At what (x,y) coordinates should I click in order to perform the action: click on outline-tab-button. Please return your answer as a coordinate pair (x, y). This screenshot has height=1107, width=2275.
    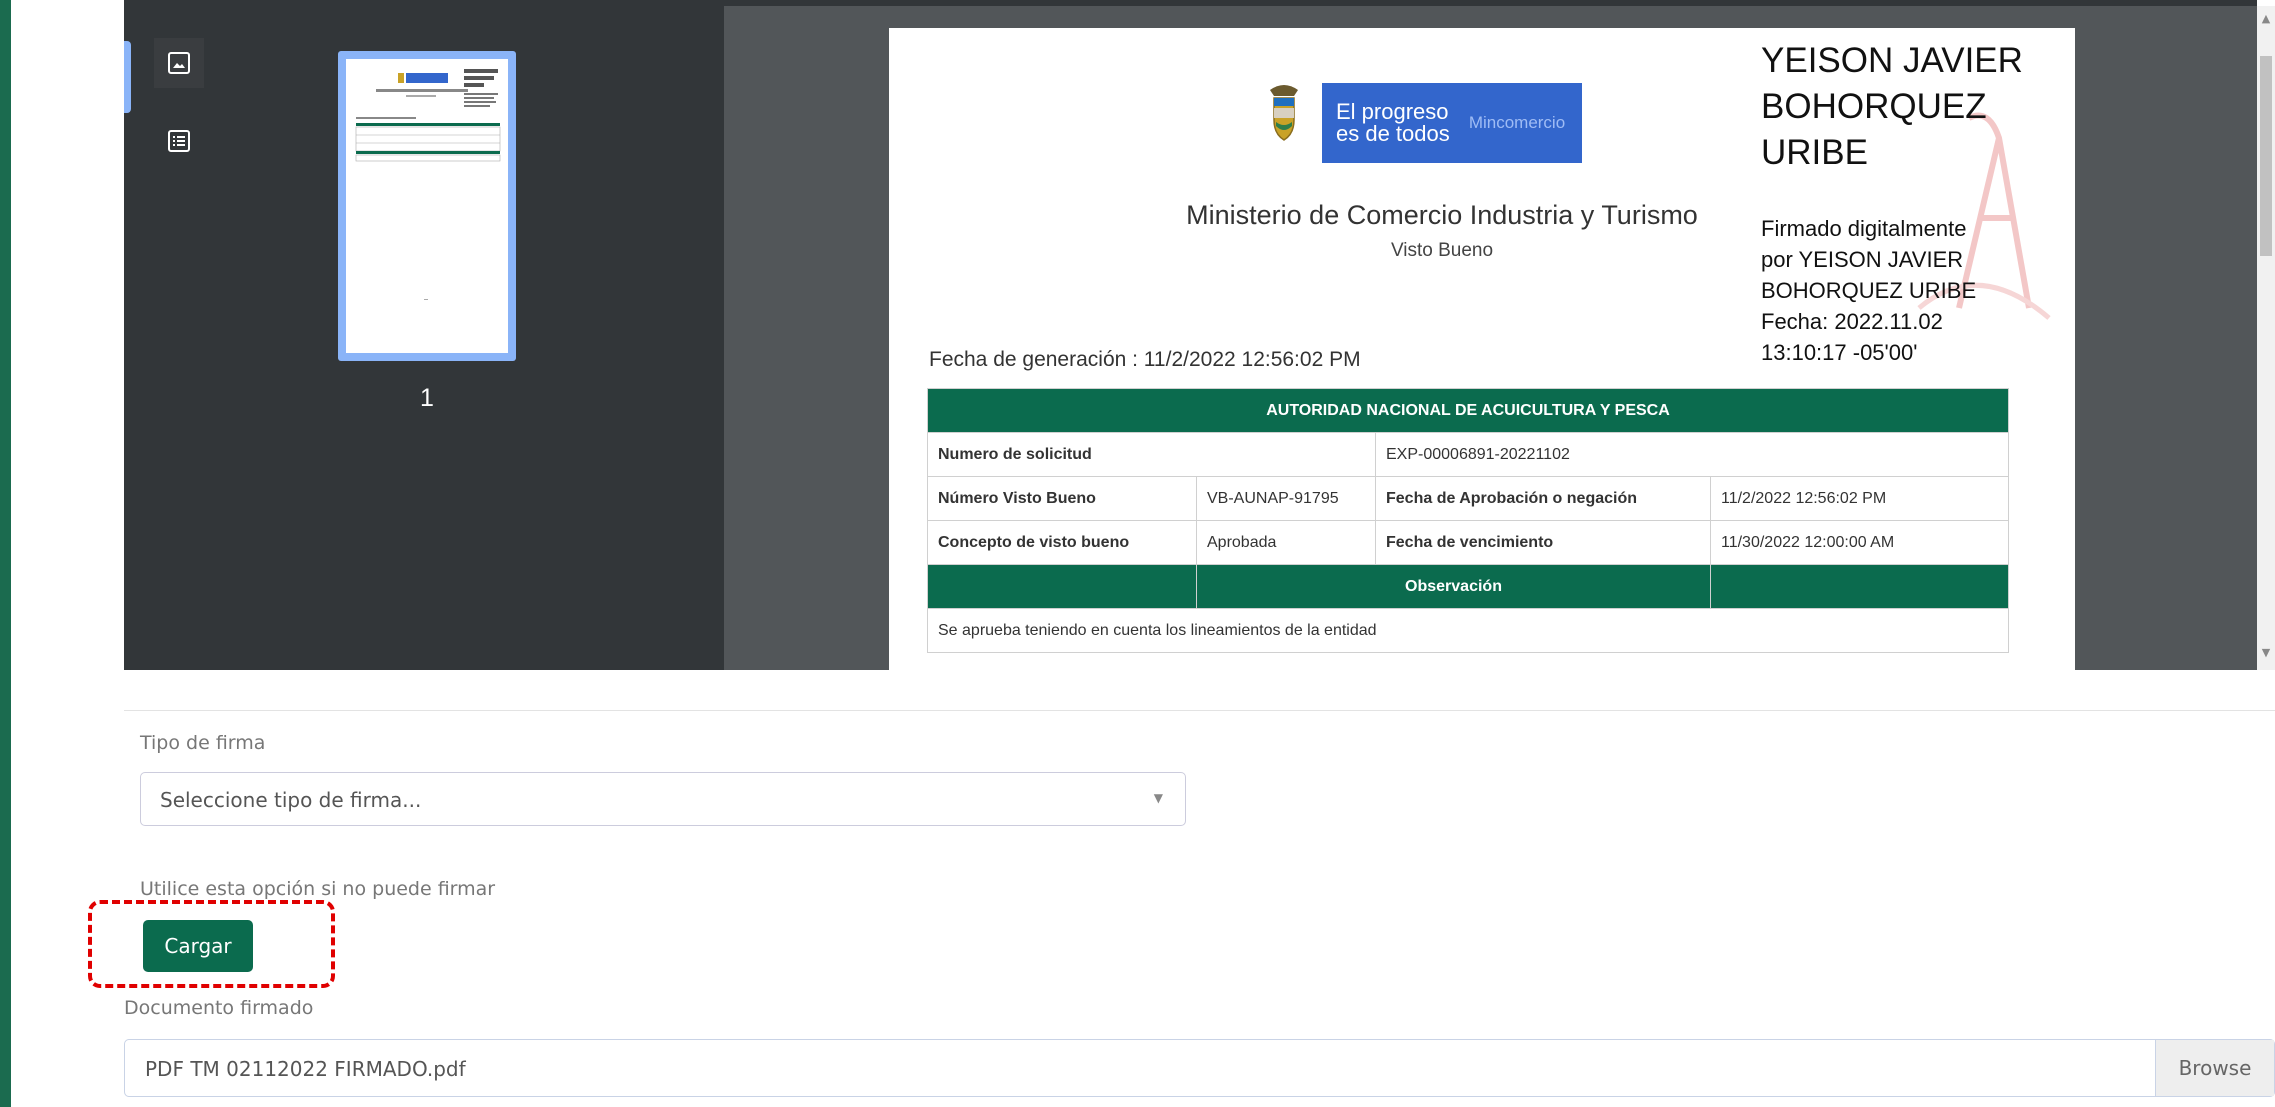
    Looking at the image, I should click on (179, 141).